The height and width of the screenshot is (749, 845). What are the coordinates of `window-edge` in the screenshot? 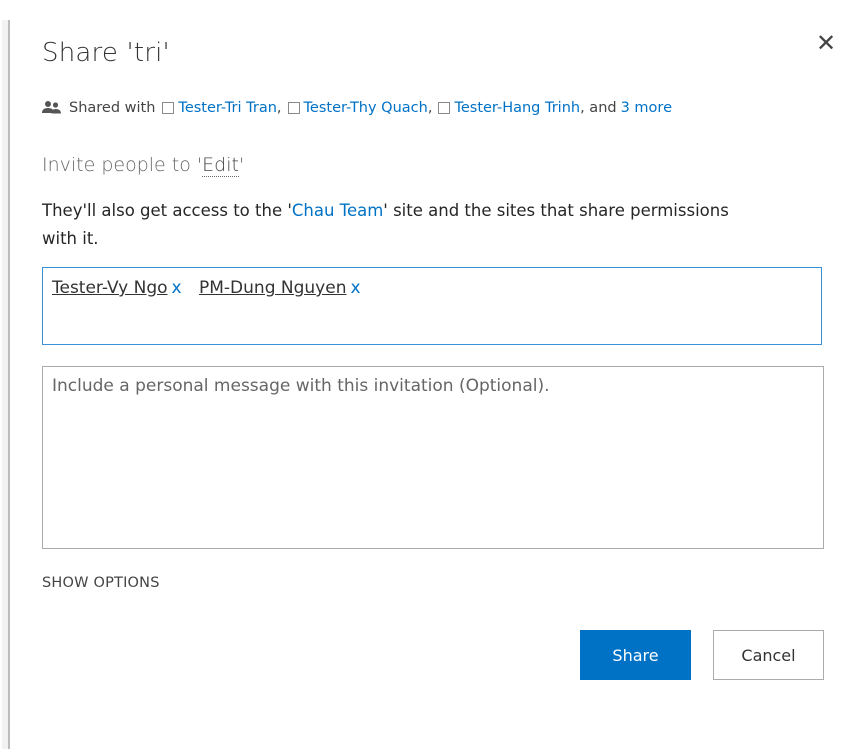 It's located at (6, 384).